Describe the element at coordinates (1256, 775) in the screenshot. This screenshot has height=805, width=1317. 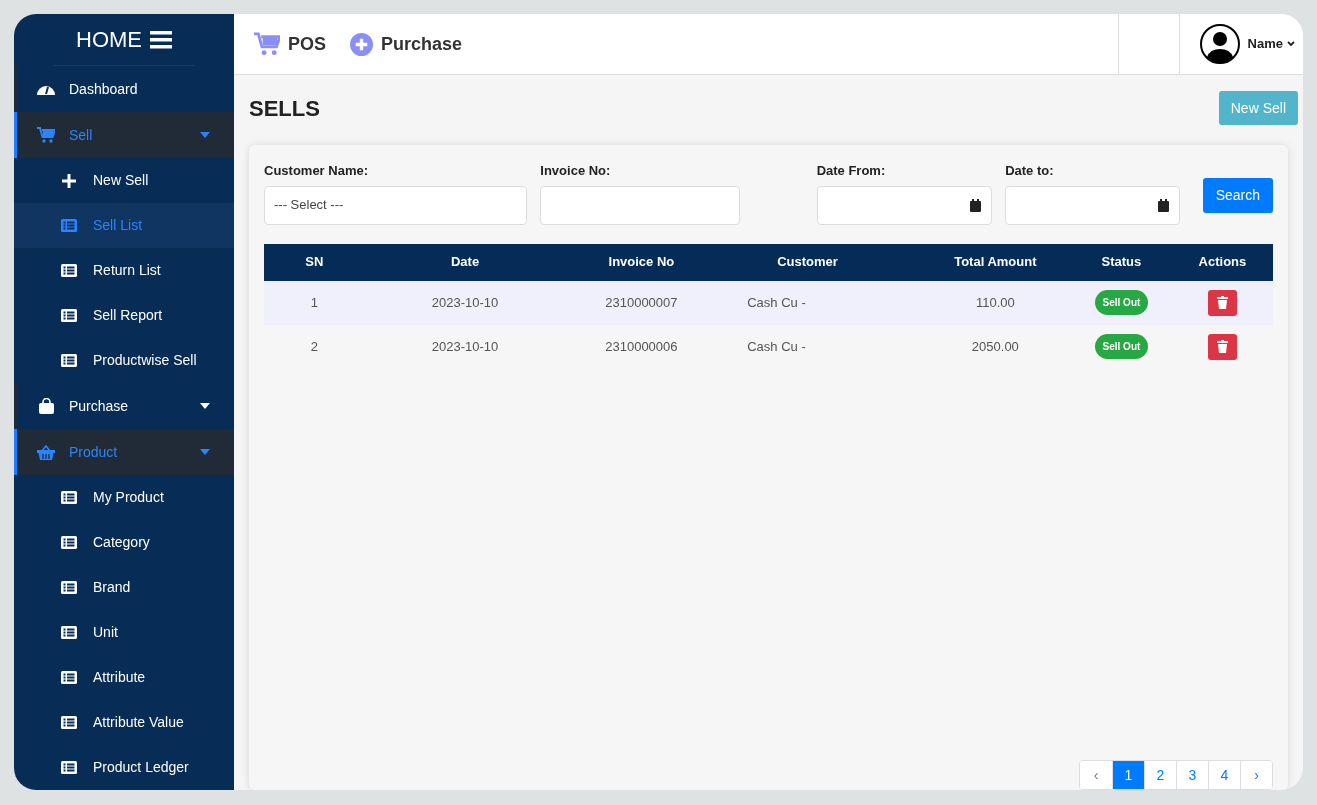
I see `page-link: ›` at that location.